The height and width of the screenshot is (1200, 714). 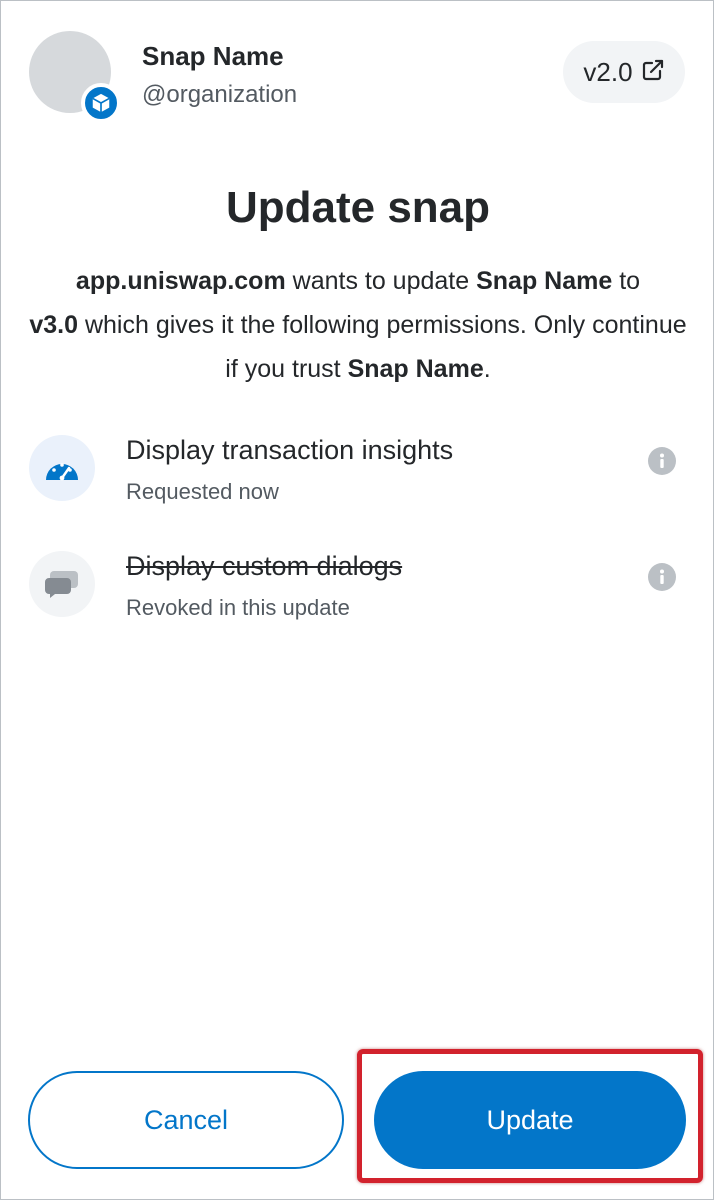 What do you see at coordinates (238, 607) in the screenshot?
I see `permission-status: Revoked in this update` at bounding box center [238, 607].